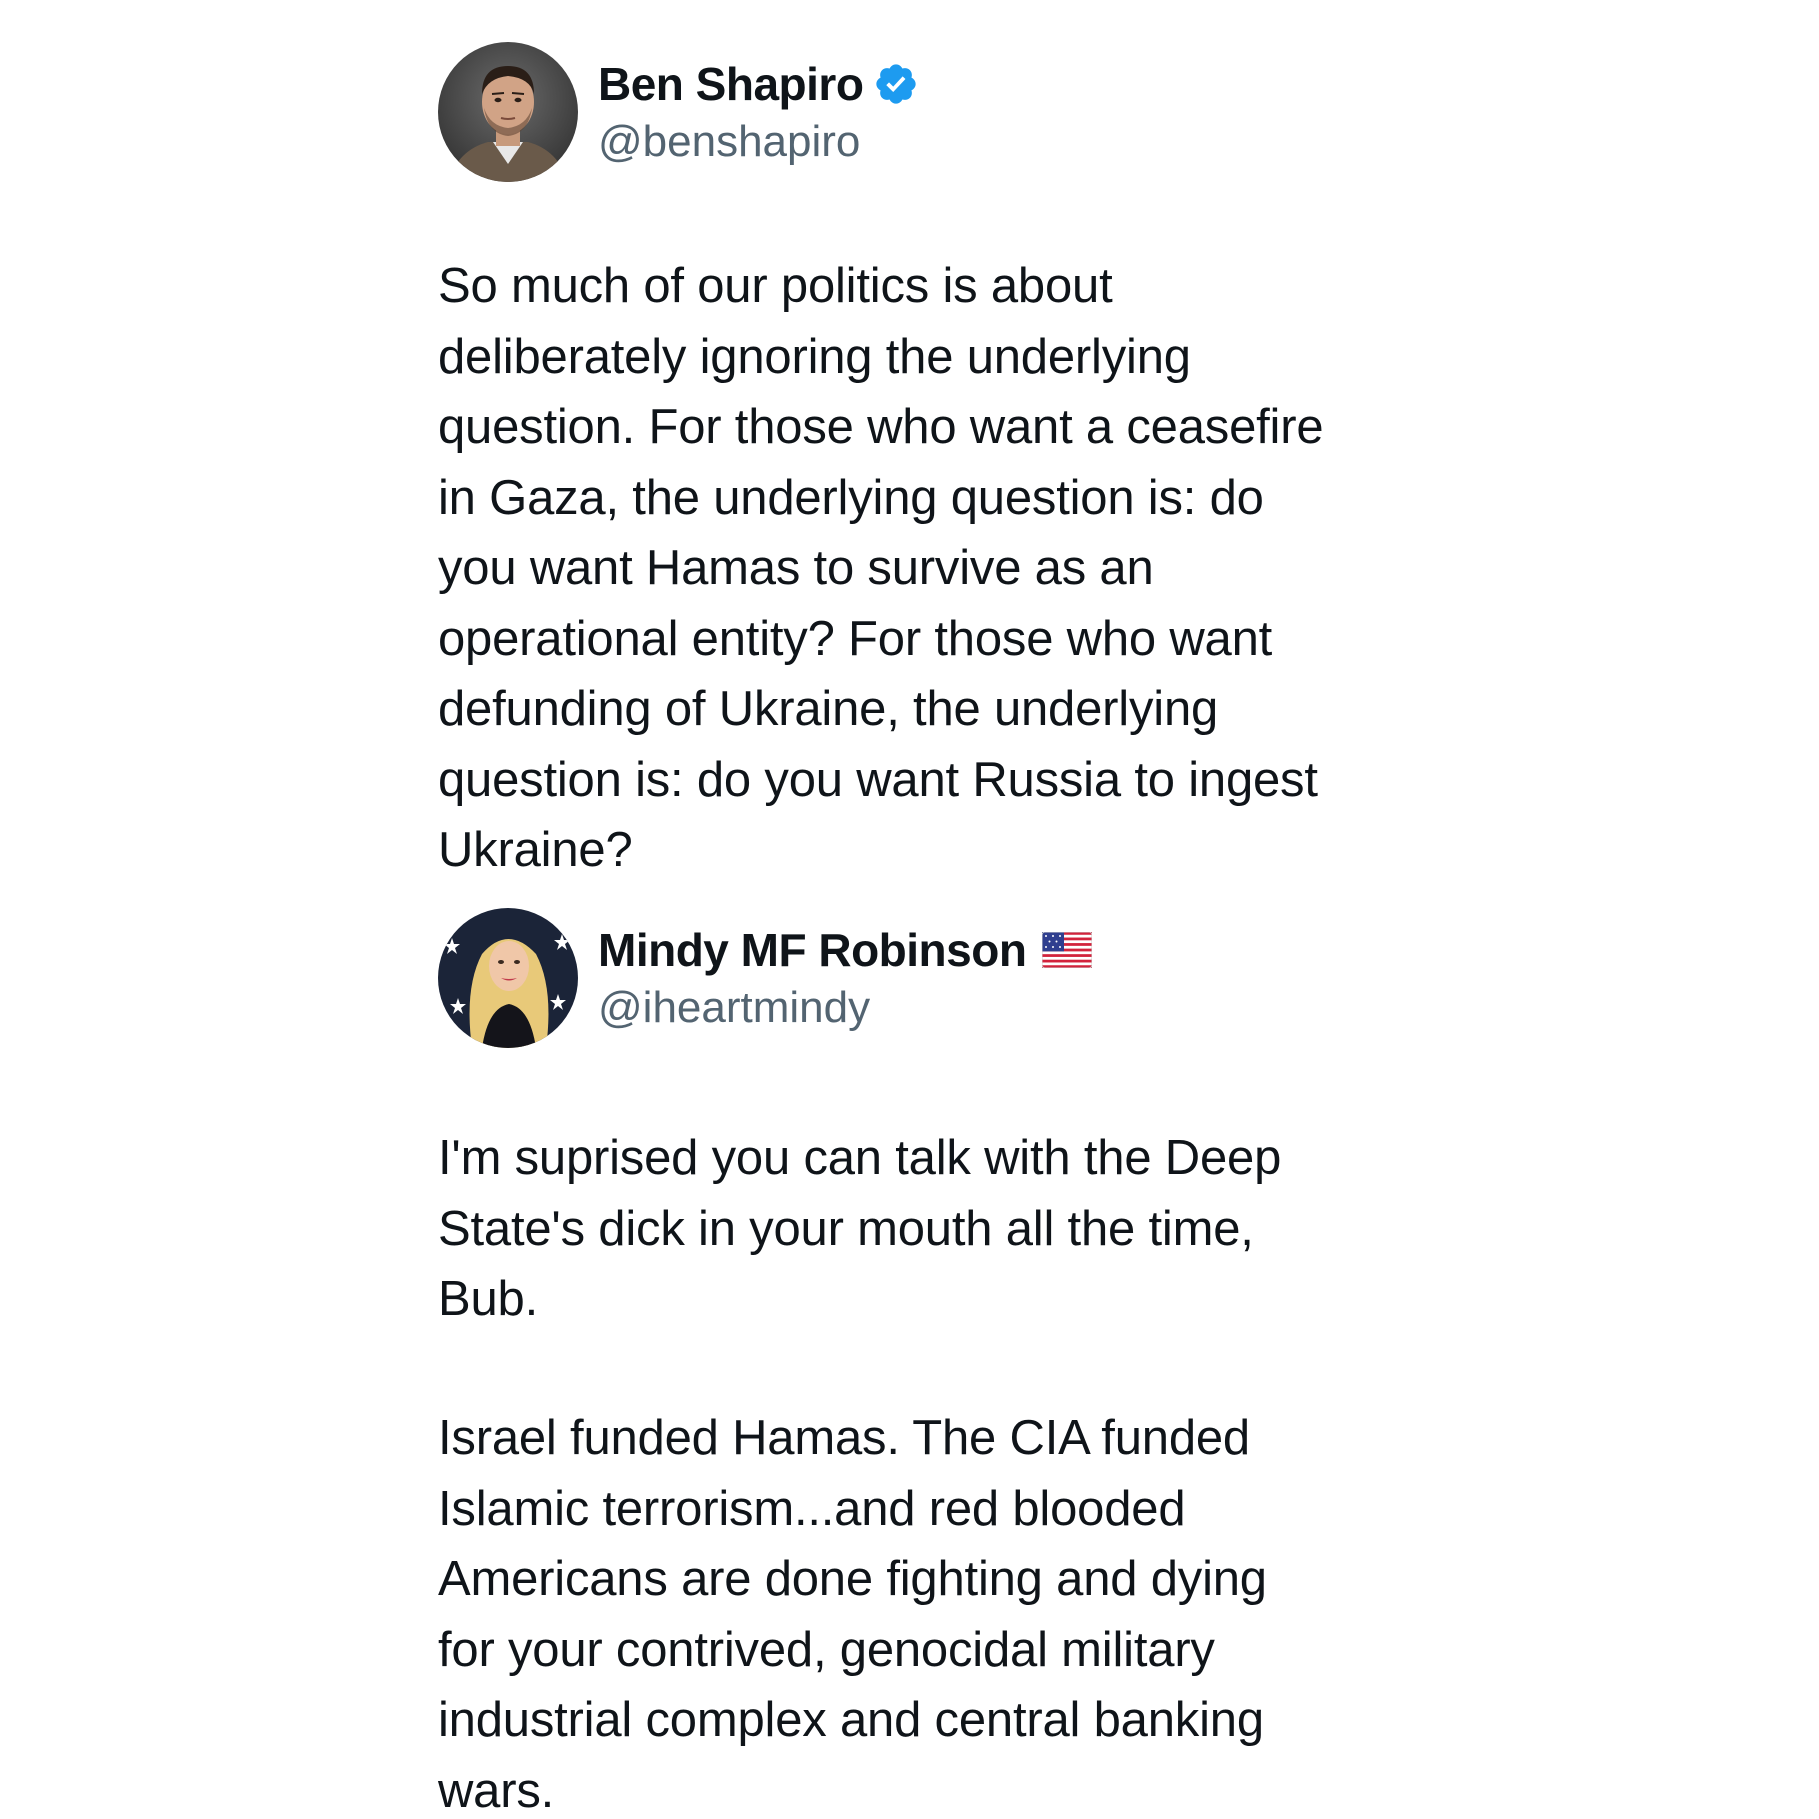  I want to click on author-name-row: Mindy MF Robinson, so click(845, 950).